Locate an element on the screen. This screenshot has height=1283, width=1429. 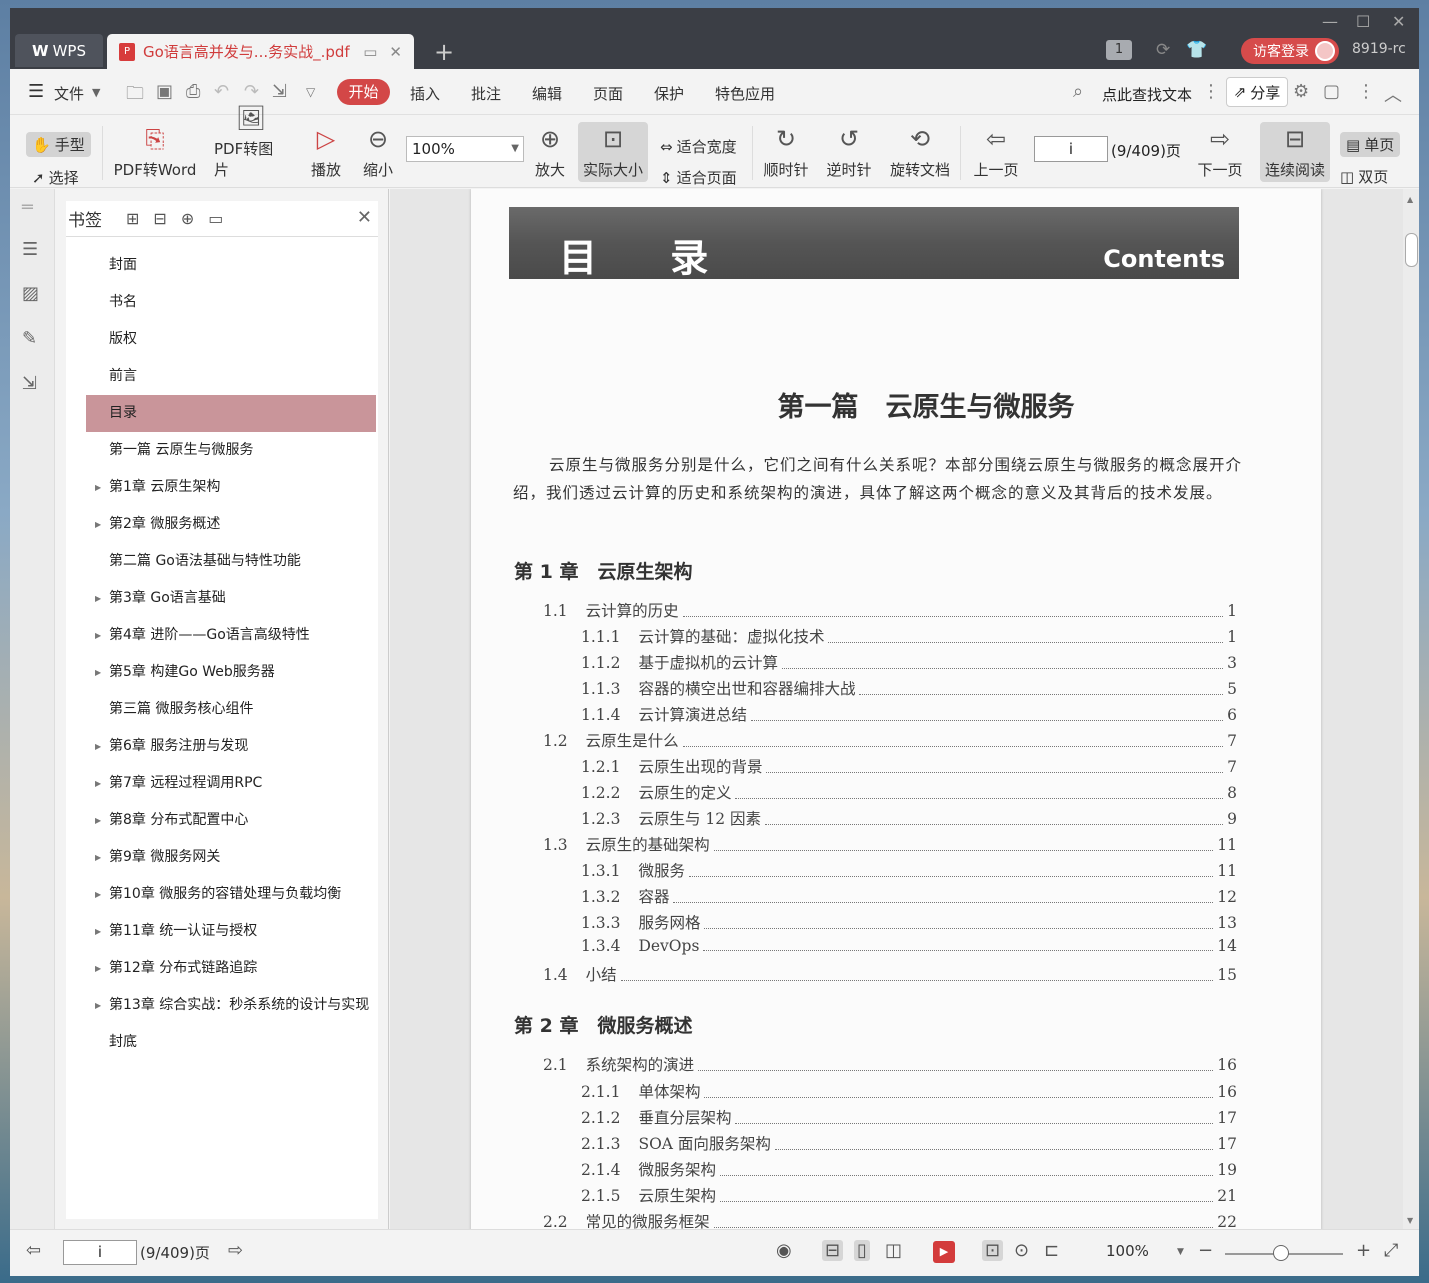
eye-protection-icon: ◉ is located at coordinates (784, 1250).